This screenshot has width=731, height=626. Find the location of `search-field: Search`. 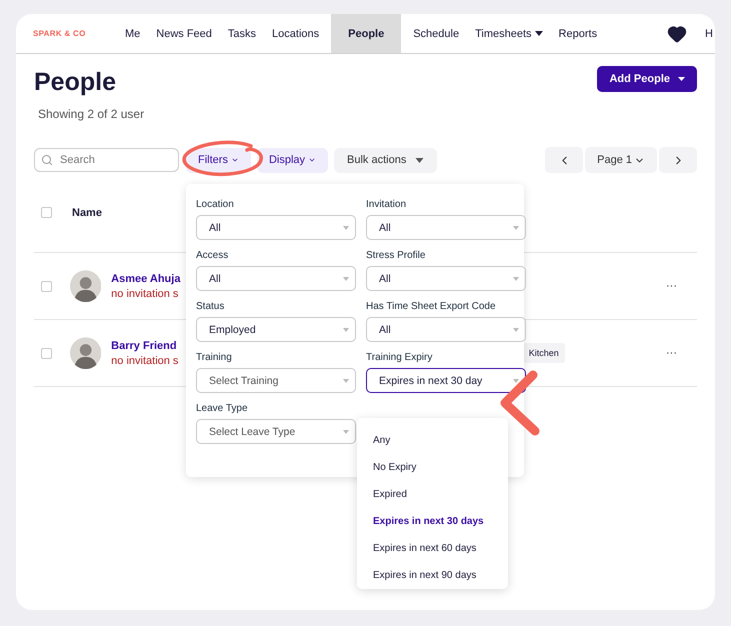

search-field: Search is located at coordinates (106, 160).